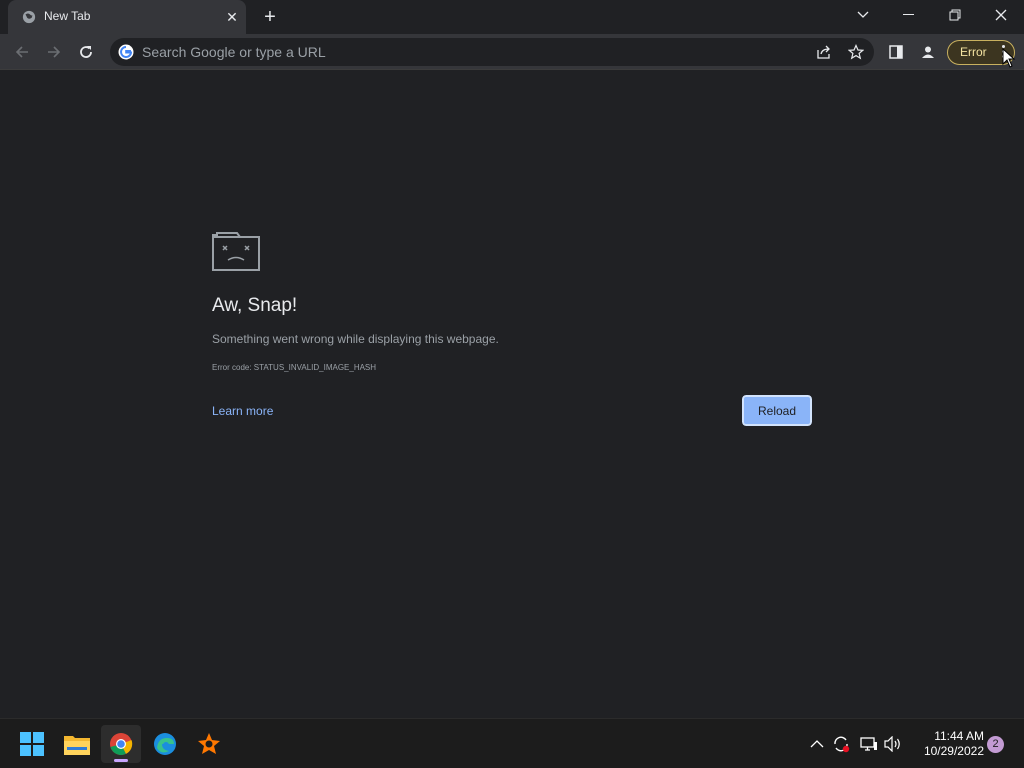 The height and width of the screenshot is (768, 1024). Describe the element at coordinates (824, 52) in the screenshot. I see `share-icon` at that location.